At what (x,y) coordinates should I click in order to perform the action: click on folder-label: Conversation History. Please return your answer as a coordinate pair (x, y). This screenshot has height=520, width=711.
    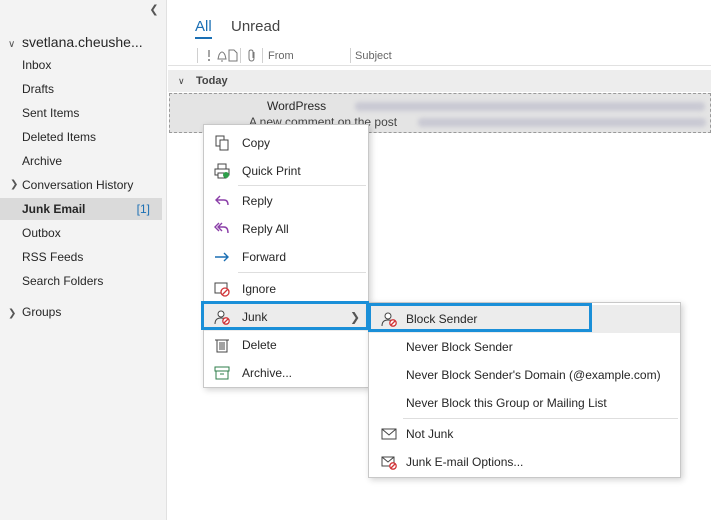
    Looking at the image, I should click on (78, 185).